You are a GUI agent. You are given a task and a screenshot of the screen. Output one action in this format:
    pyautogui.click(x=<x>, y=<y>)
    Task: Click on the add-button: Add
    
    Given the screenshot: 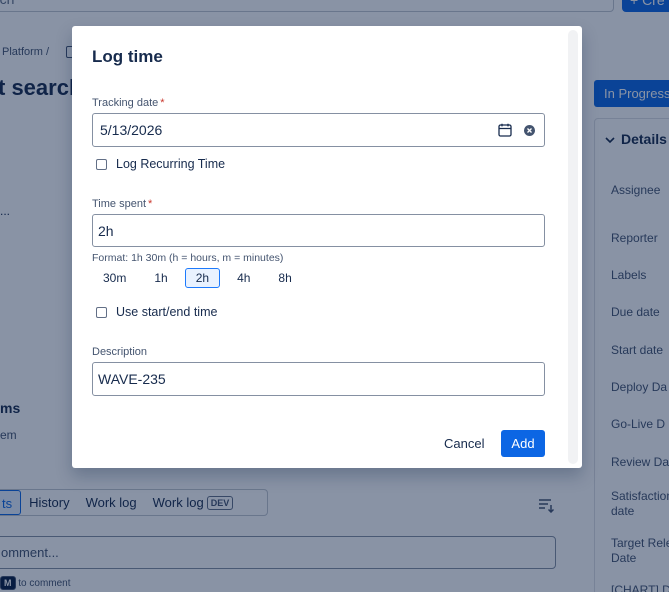 What is the action you would take?
    pyautogui.click(x=523, y=443)
    